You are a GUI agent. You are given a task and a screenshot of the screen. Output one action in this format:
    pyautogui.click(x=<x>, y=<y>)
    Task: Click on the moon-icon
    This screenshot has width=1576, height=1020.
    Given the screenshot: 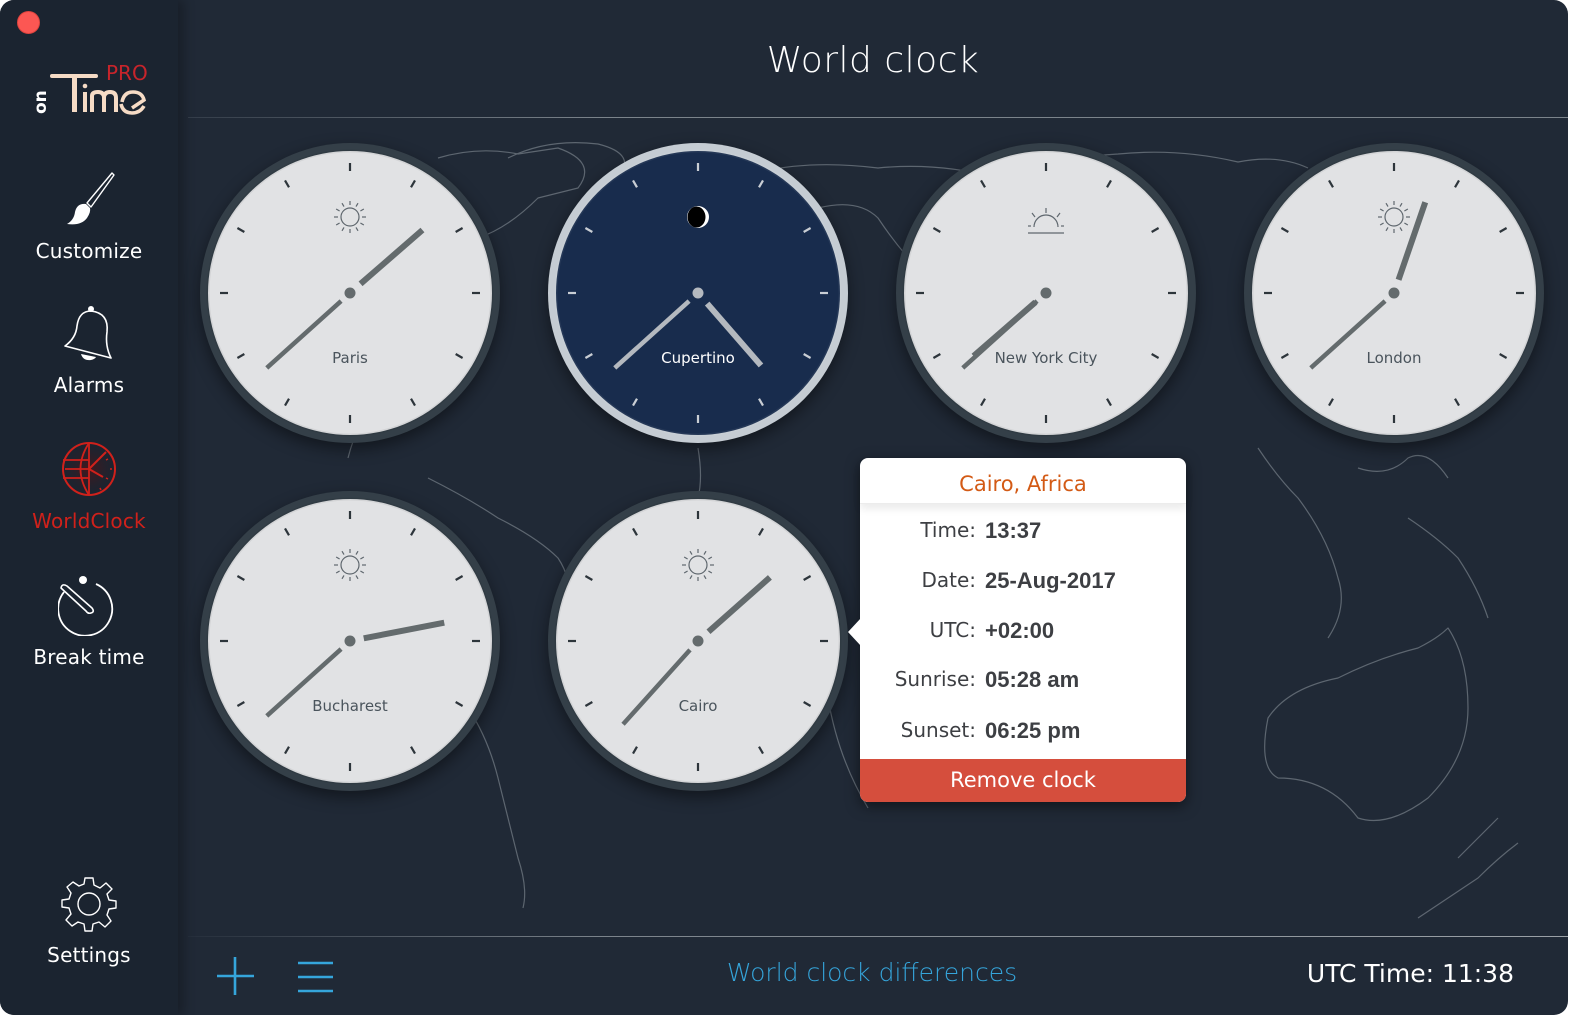 What is the action you would take?
    pyautogui.click(x=698, y=217)
    